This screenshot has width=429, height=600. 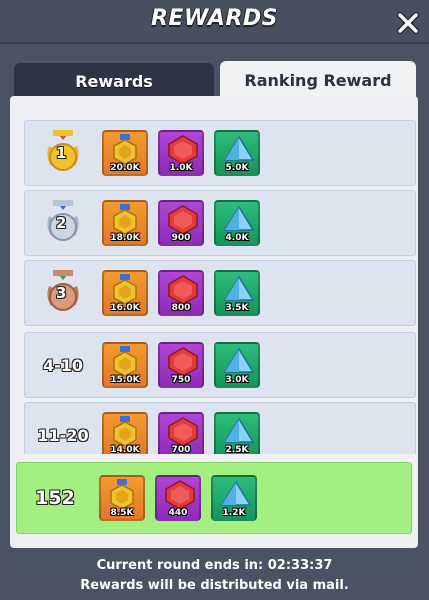 I want to click on crystal-reward: 4.0K, so click(x=237, y=223).